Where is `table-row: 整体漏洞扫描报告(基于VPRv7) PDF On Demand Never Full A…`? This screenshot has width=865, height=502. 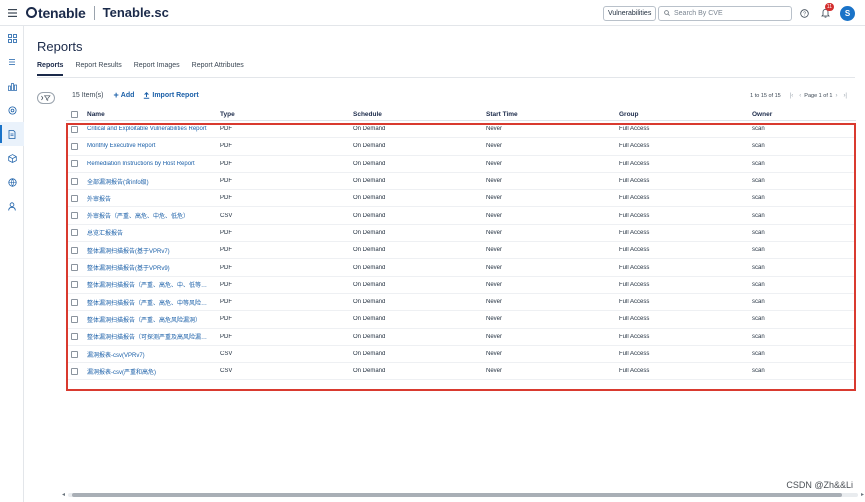 table-row: 整体漏洞扫描报告(基于VPRv7) PDF On Demand Never Full A… is located at coordinates (461, 251).